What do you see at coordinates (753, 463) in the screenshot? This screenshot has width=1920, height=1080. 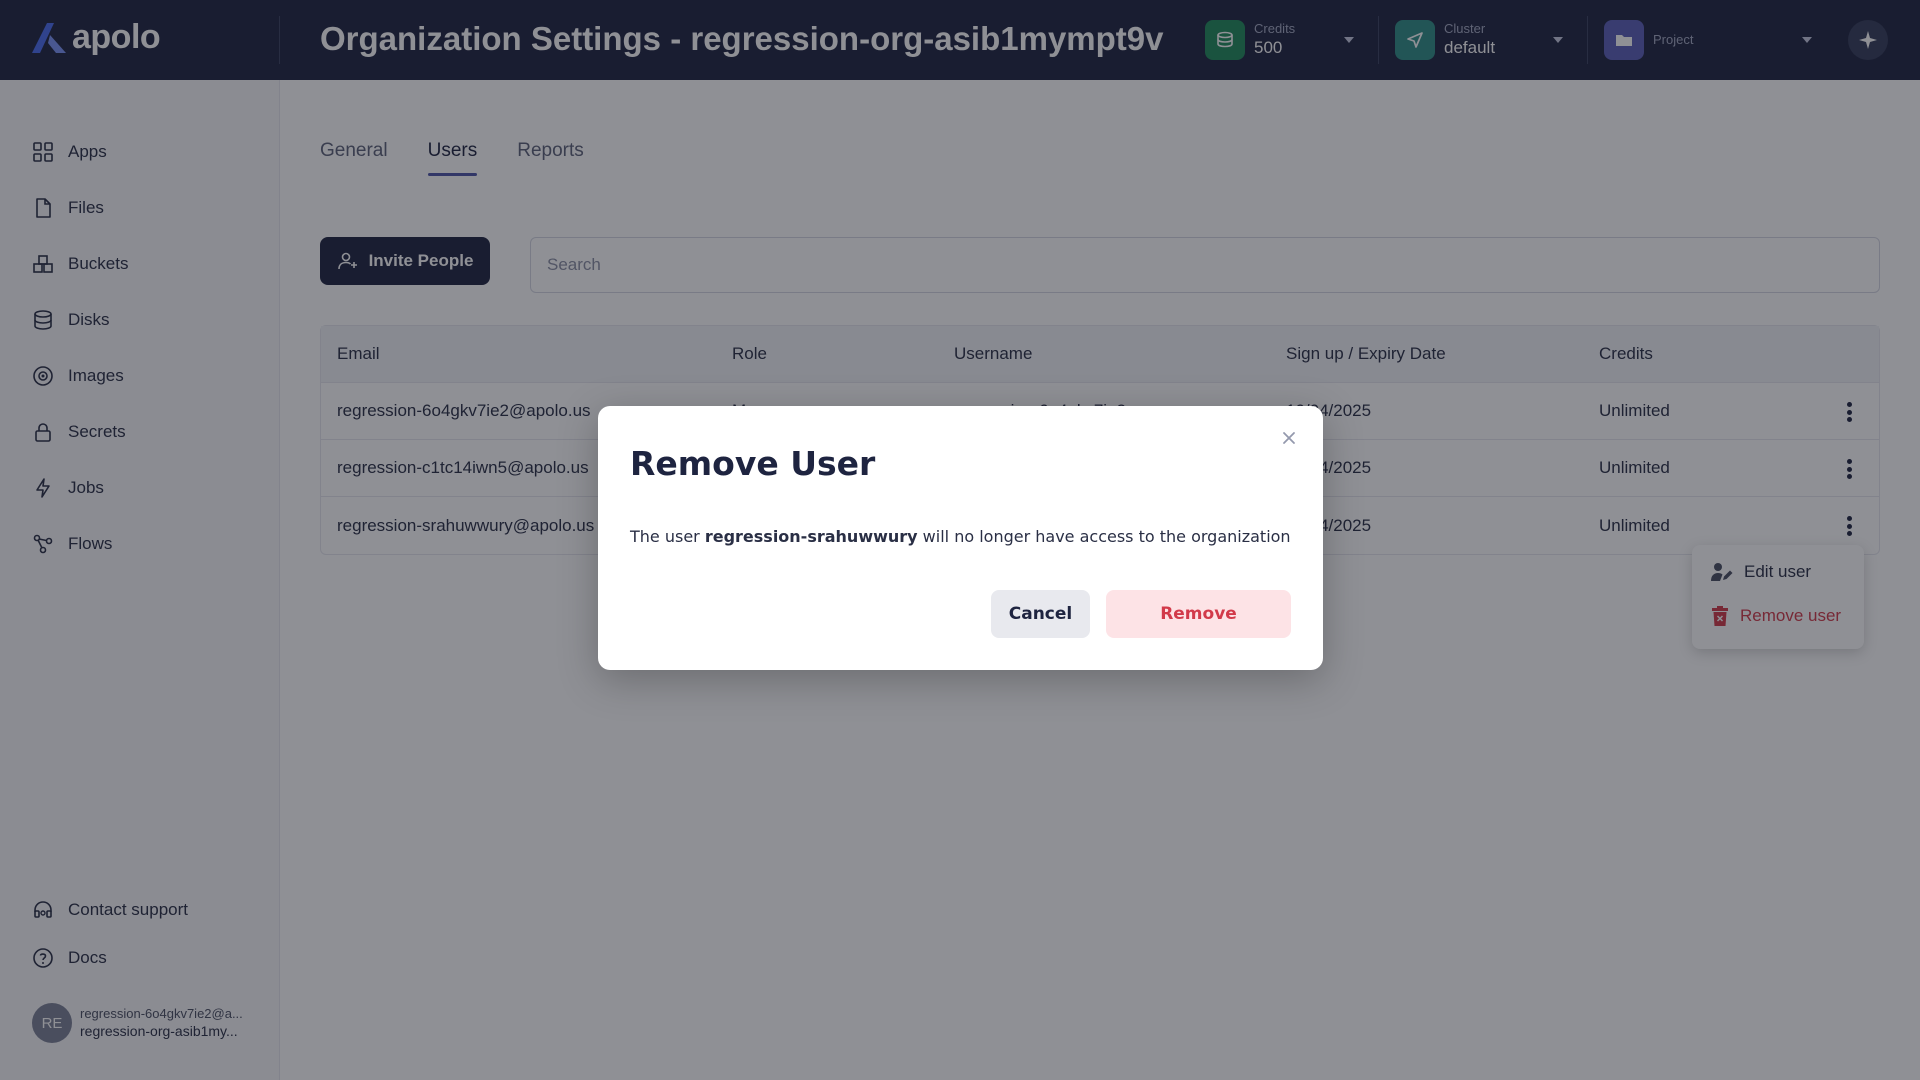 I see `dialog-title: Remove User` at bounding box center [753, 463].